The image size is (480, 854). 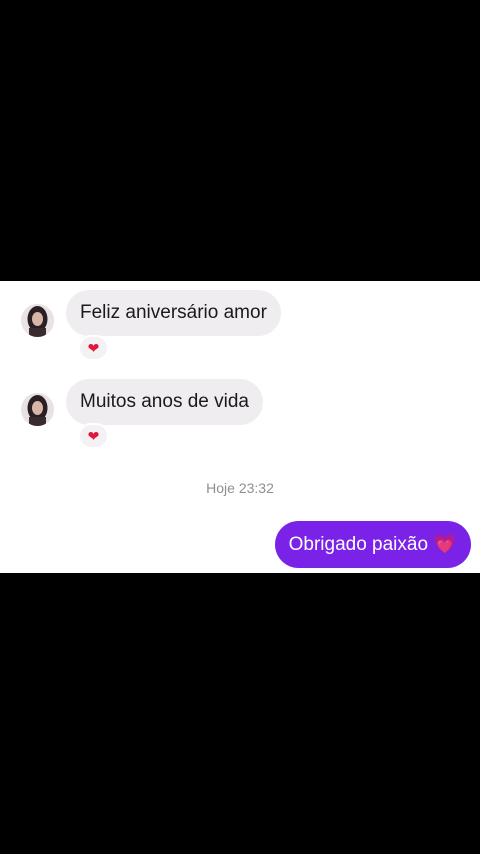 I want to click on outgoing-message: Obrigado paixão 💗, so click(x=372, y=544).